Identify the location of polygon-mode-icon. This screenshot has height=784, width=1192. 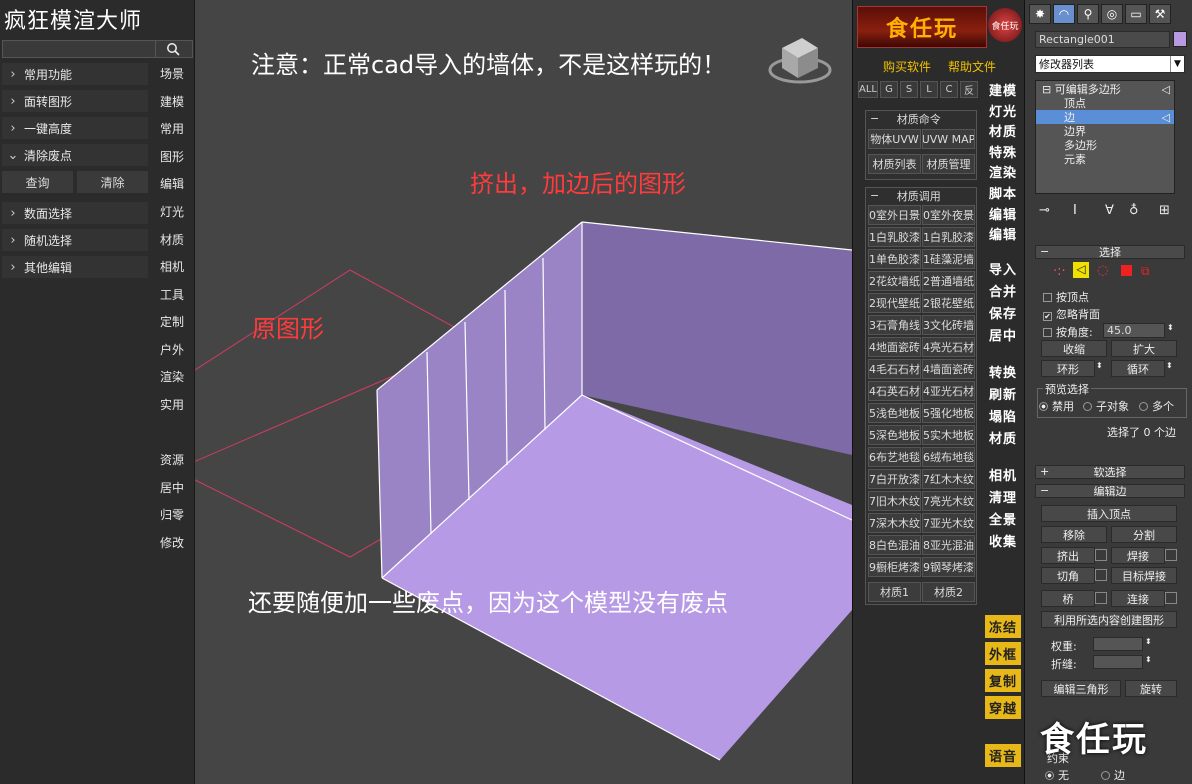
(1126, 270).